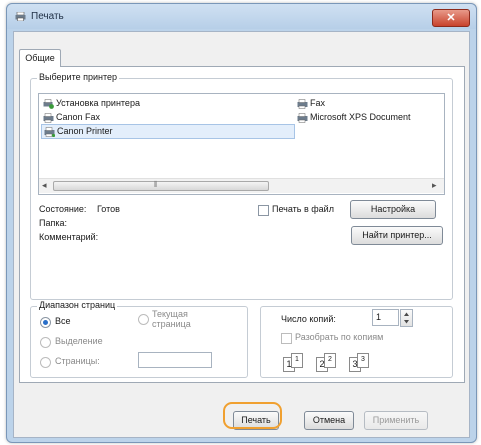  I want to click on close-button: ✕, so click(451, 18).